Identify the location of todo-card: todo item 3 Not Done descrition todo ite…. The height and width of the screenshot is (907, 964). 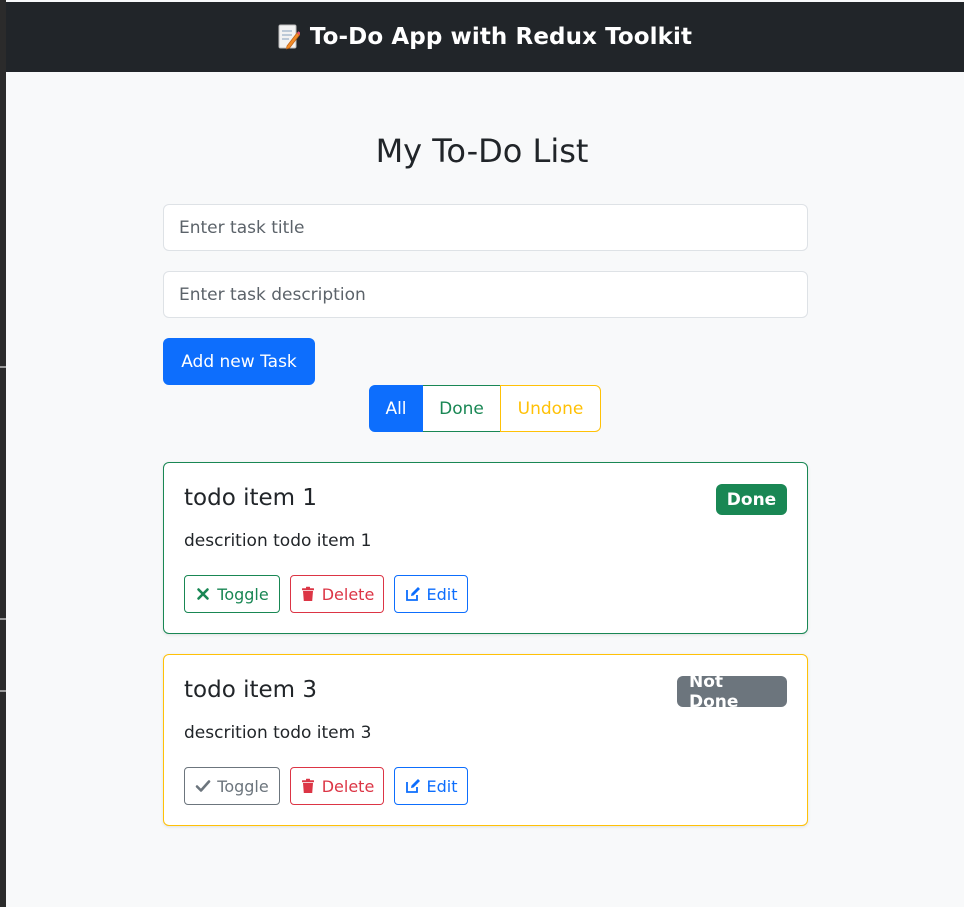
(485, 740).